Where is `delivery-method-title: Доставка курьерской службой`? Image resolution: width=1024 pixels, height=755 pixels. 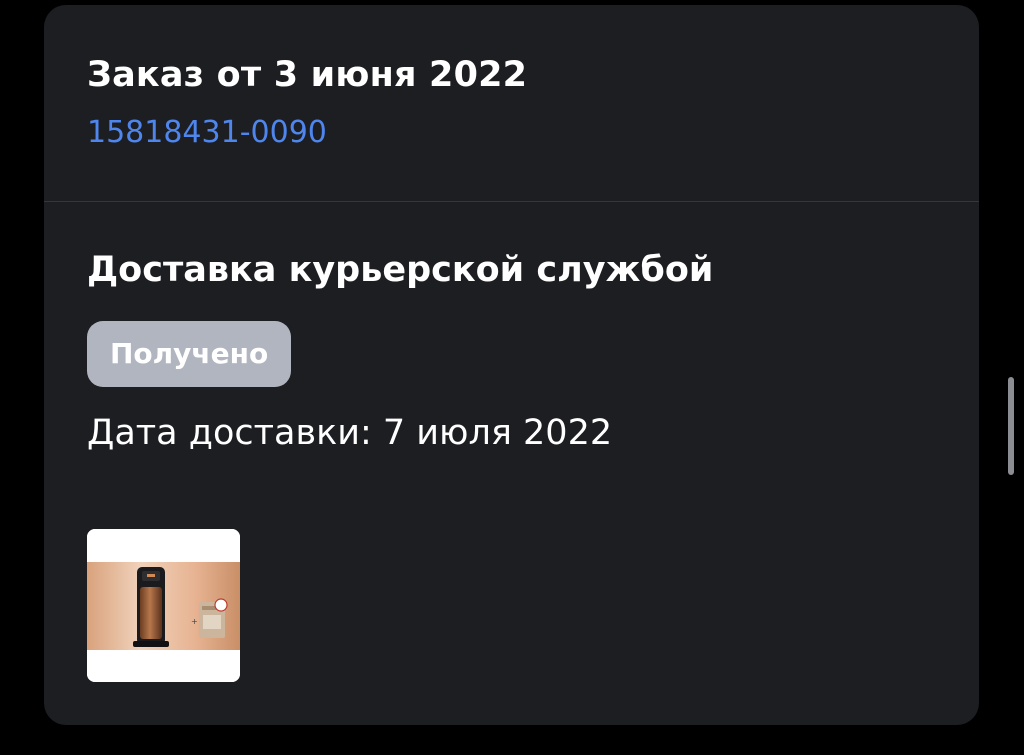
delivery-method-title: Доставка курьерской службой is located at coordinates (400, 270).